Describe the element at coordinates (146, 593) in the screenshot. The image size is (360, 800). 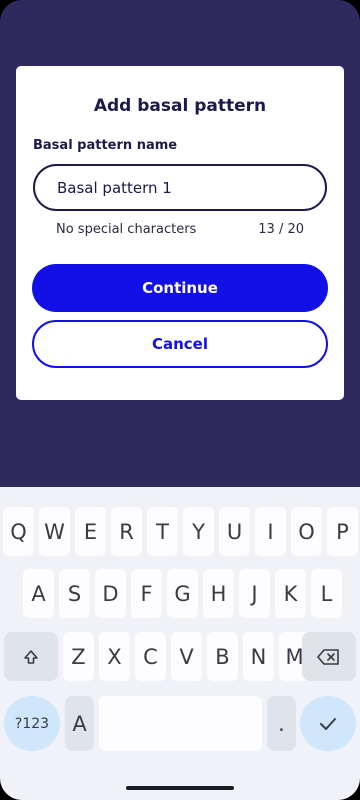
I see `key-f: F` at that location.